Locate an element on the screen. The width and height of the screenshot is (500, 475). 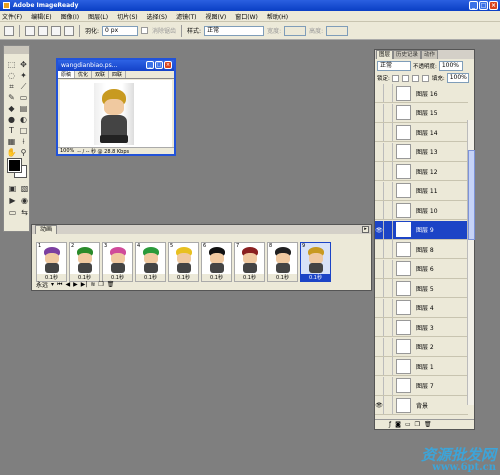
blur-tool-icon: ● is located at coordinates (11, 120).